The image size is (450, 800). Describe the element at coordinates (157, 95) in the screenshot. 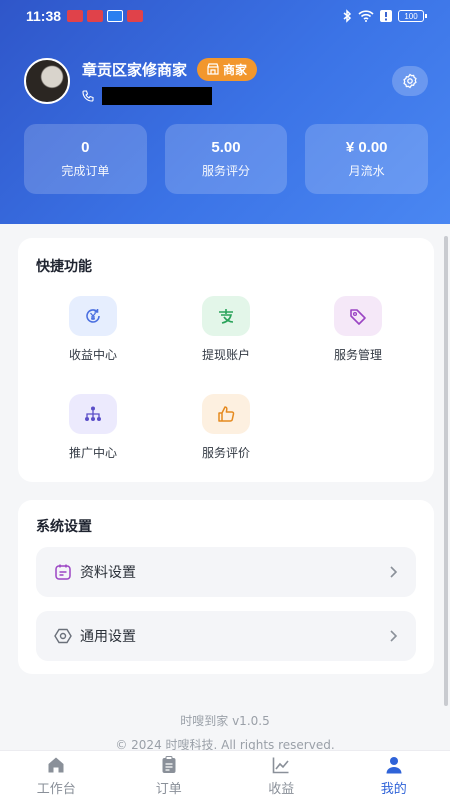

I see `phone-number-redacted` at that location.